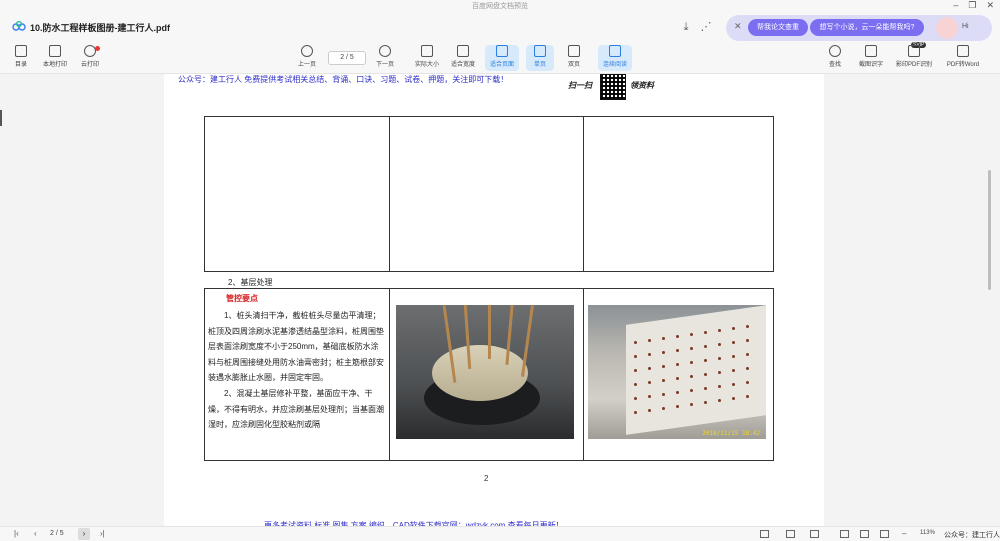  I want to click on local-print-button: 本地打印, so click(55, 58).